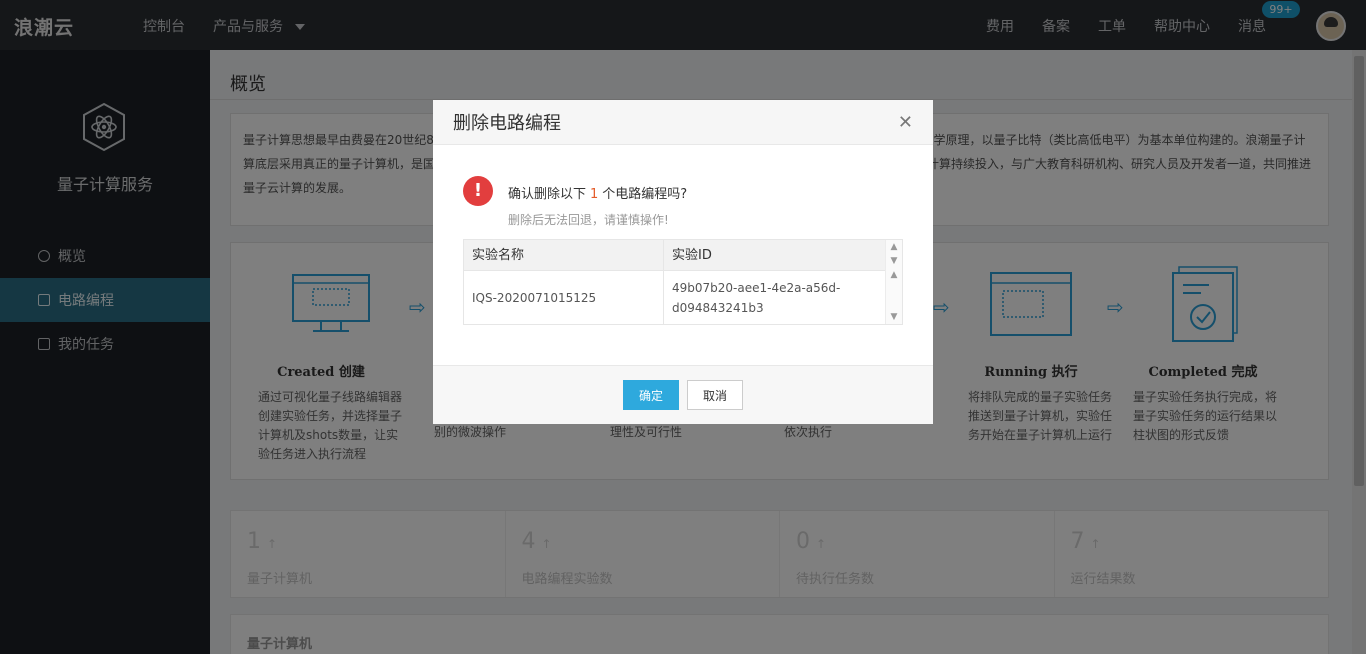 Image resolution: width=1366 pixels, height=654 pixels. I want to click on delete-count: 1, so click(594, 194).